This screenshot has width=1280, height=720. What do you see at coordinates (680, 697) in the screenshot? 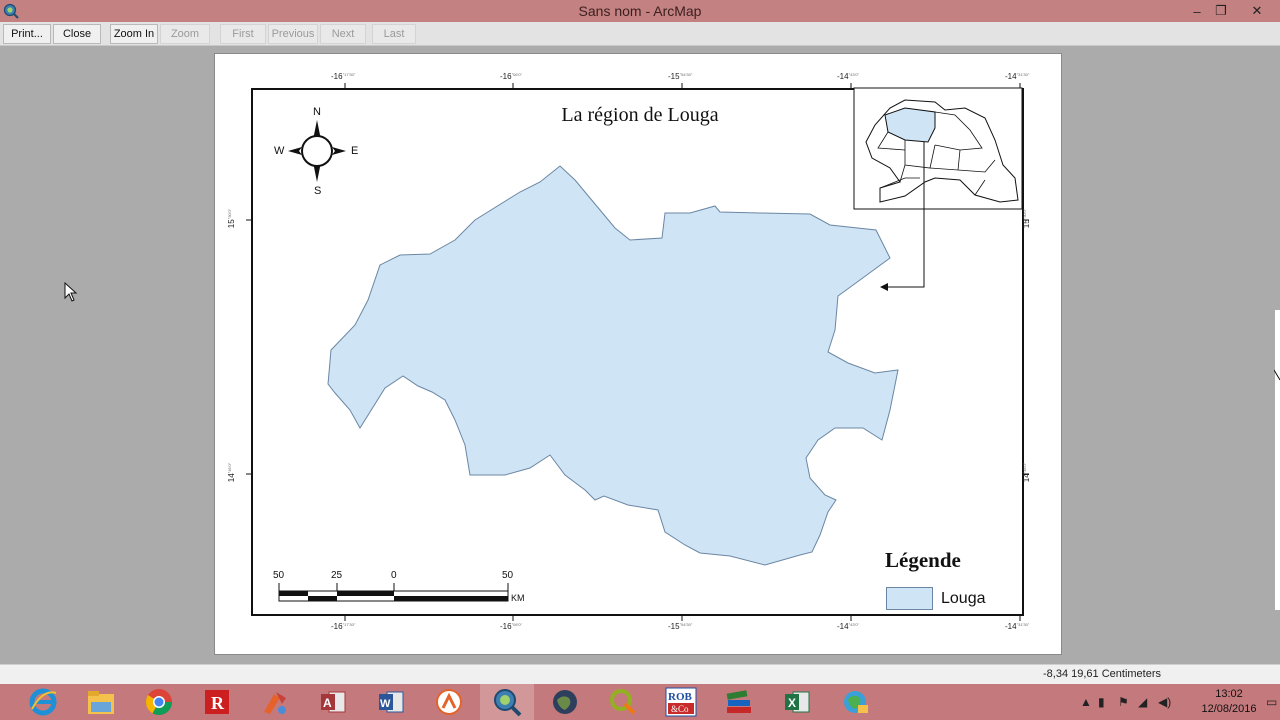
I see `svg-text: ROB` at bounding box center [680, 697].